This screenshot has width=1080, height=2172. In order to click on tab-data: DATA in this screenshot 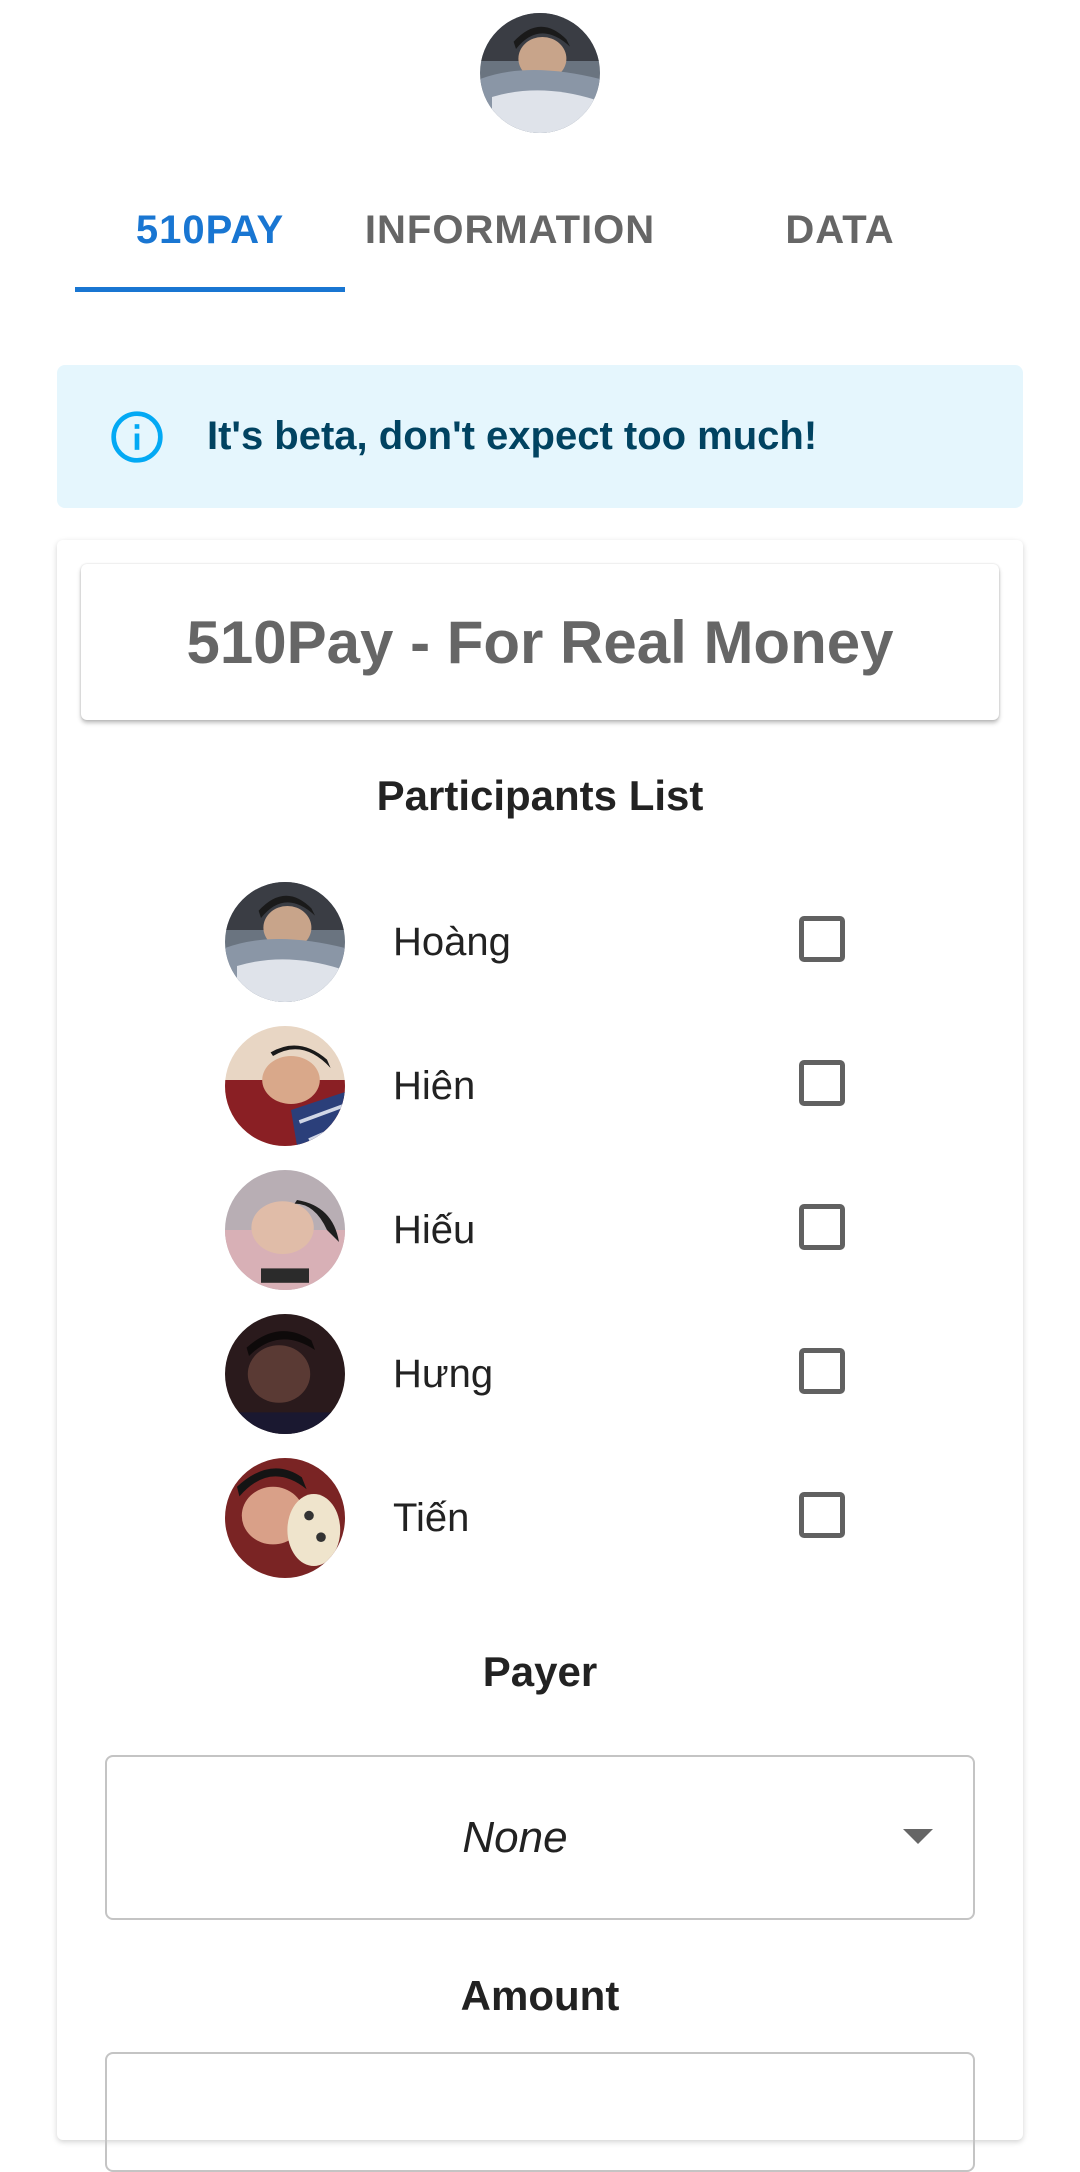, I will do `click(840, 230)`.